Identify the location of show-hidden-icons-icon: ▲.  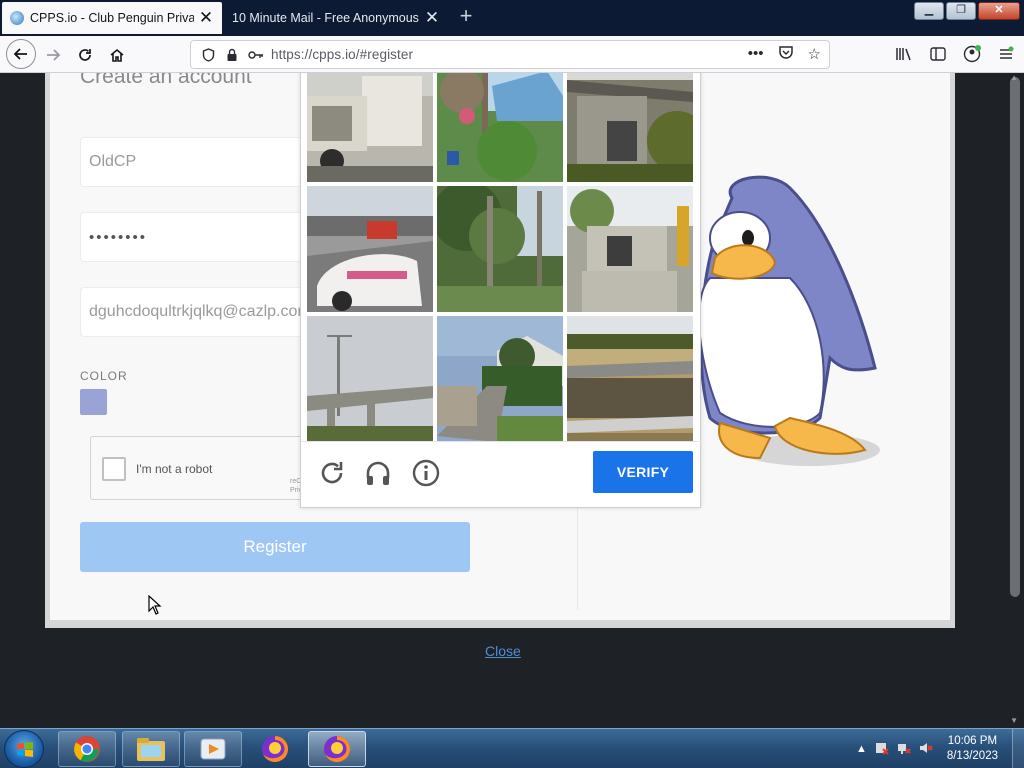
(861, 749).